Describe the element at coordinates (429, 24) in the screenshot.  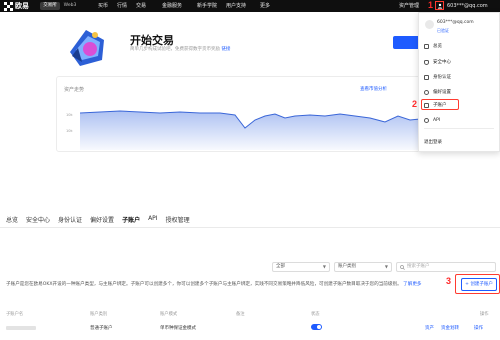
I see `avatar` at that location.